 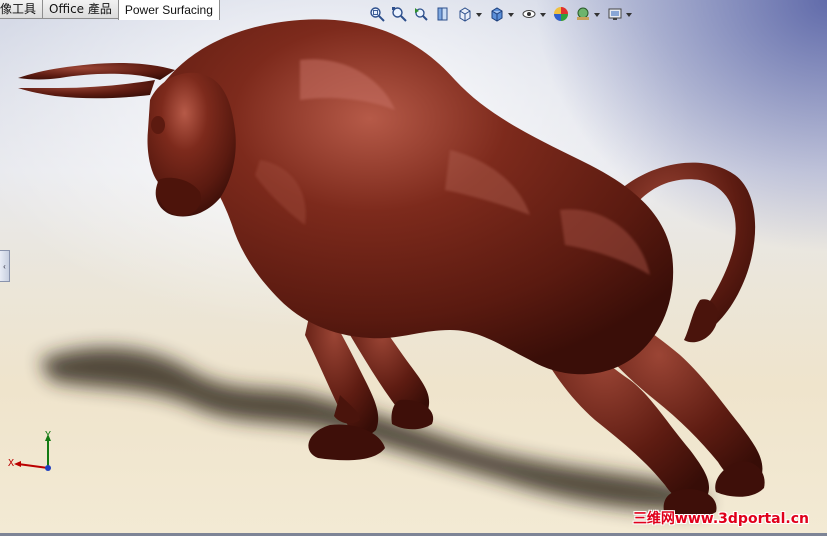 I want to click on y-axis-label: Y, so click(x=48, y=435).